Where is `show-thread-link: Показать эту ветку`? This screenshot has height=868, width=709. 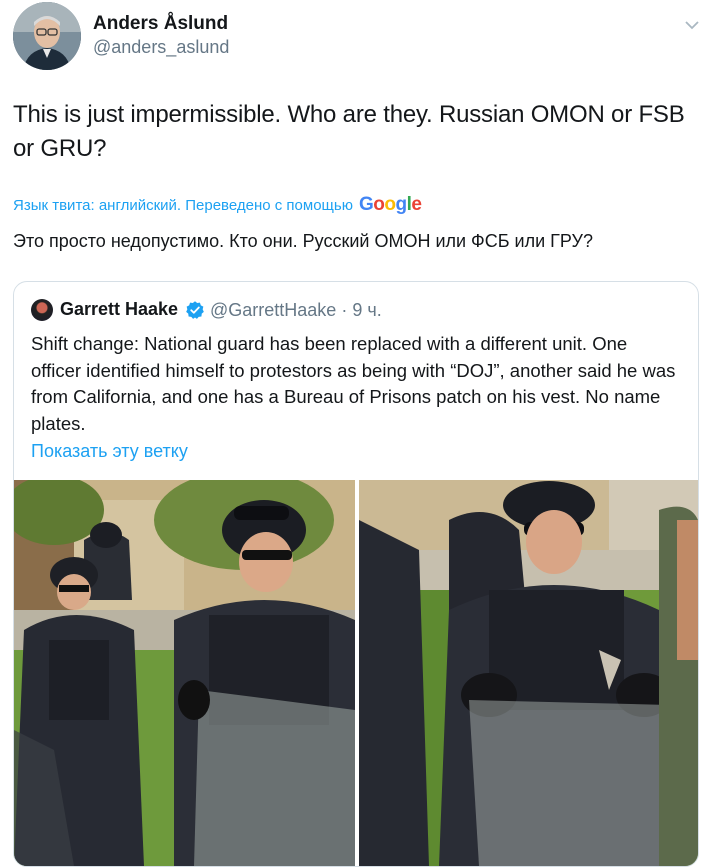
show-thread-link: Показать эту ветку is located at coordinates (109, 451).